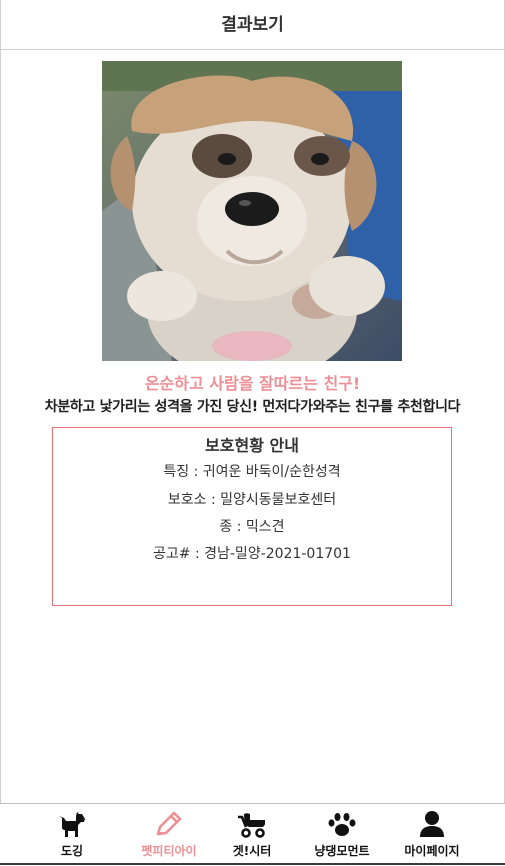  I want to click on page-title: 결과보기, so click(252, 25).